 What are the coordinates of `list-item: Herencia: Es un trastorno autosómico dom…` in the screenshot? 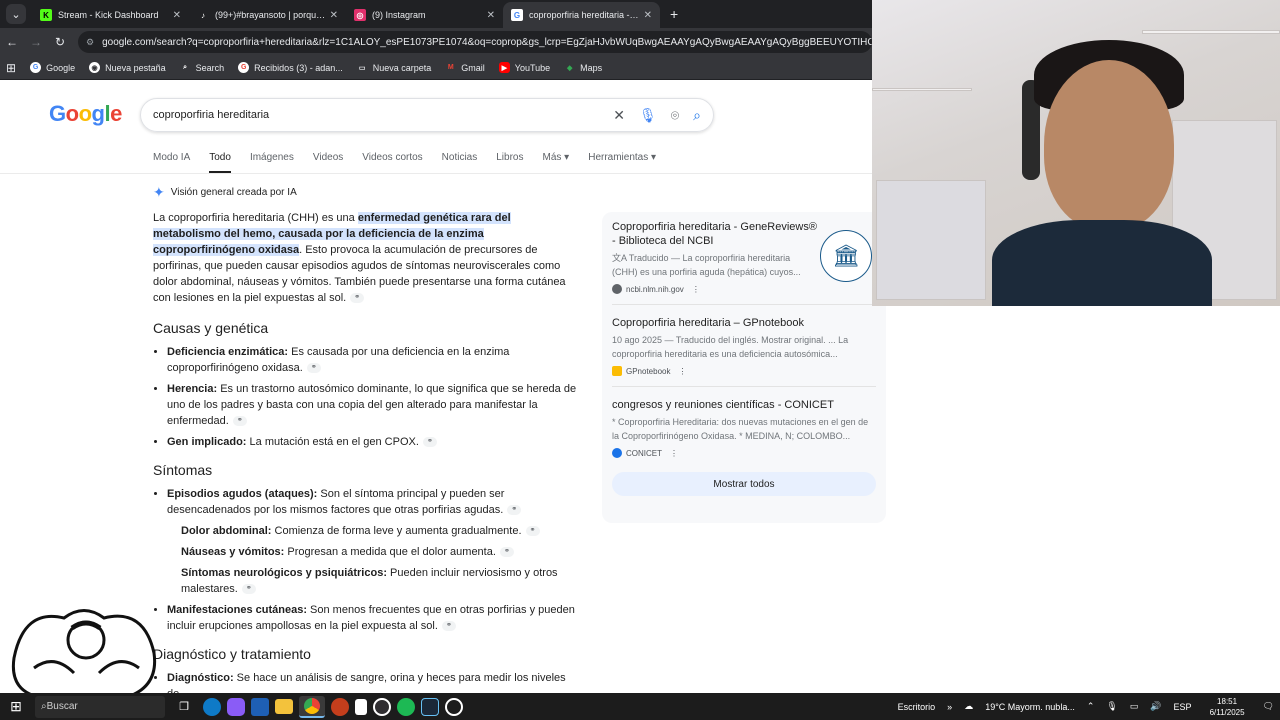 It's located at (372, 405).